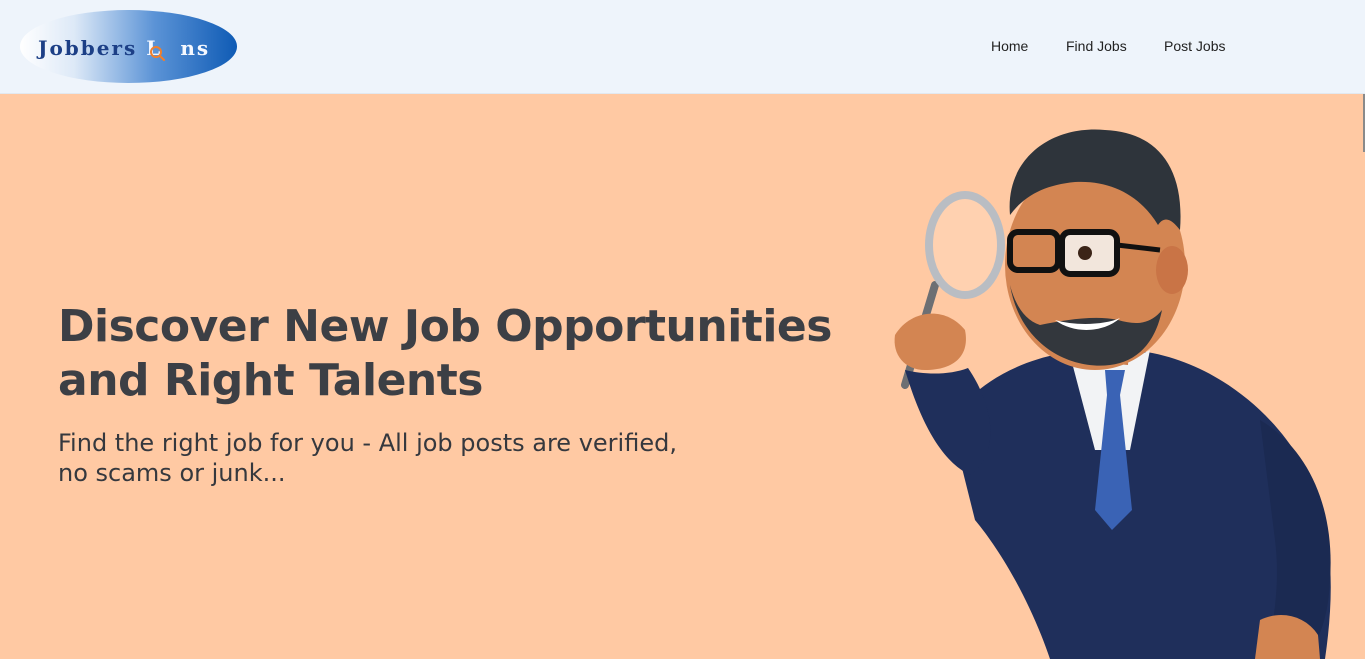  What do you see at coordinates (682, 47) in the screenshot?
I see `site-header: Jobbers Lns Home Find Jobs Post Jobs` at bounding box center [682, 47].